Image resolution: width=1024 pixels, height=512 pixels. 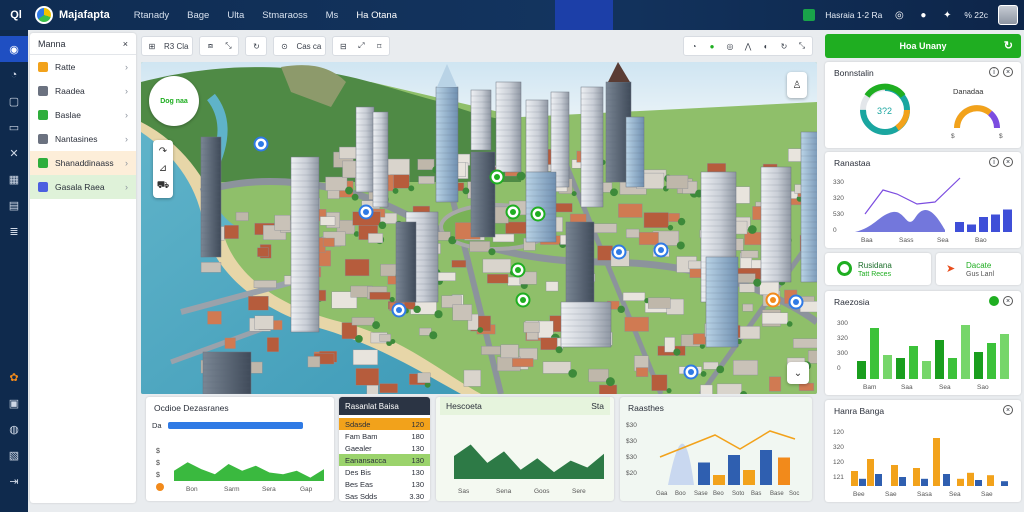 What do you see at coordinates (16, 15) in the screenshot?
I see `app-menu-icon: Ql` at bounding box center [16, 15].